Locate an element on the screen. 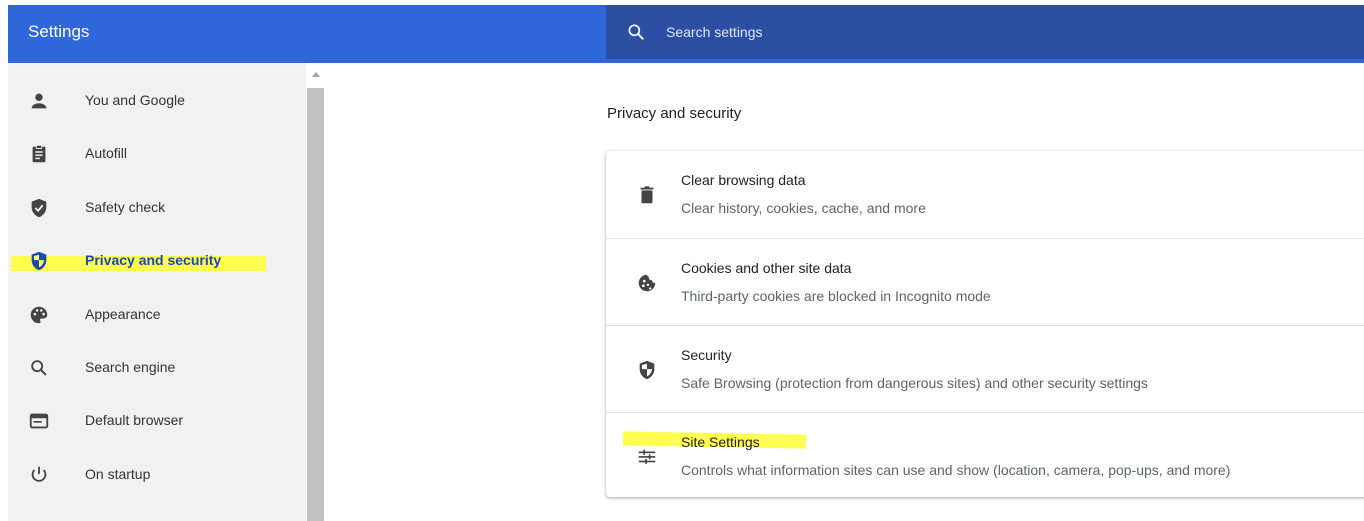  sidebar-item-privacy-and-security: Privacy and security is located at coordinates (157, 260).